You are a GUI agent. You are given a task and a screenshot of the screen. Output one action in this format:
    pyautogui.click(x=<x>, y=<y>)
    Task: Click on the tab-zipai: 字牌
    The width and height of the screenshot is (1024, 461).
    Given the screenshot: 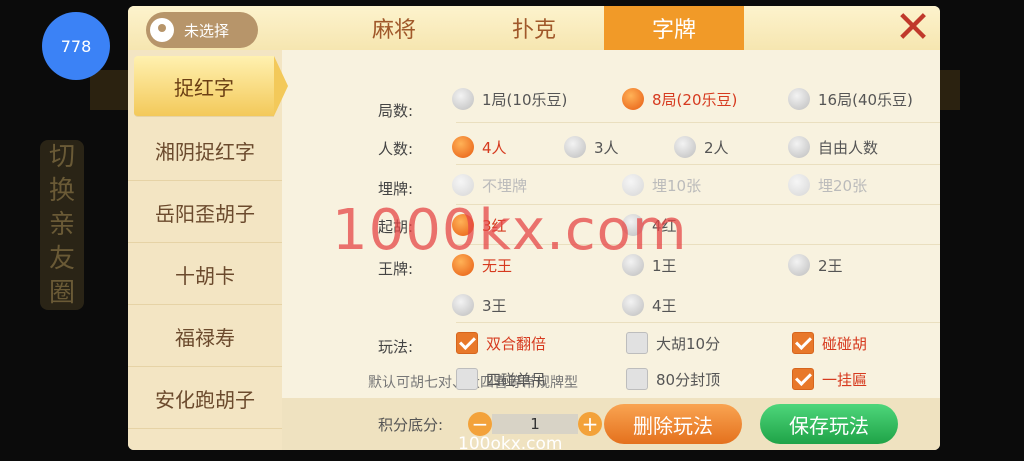 What is the action you would take?
    pyautogui.click(x=674, y=28)
    